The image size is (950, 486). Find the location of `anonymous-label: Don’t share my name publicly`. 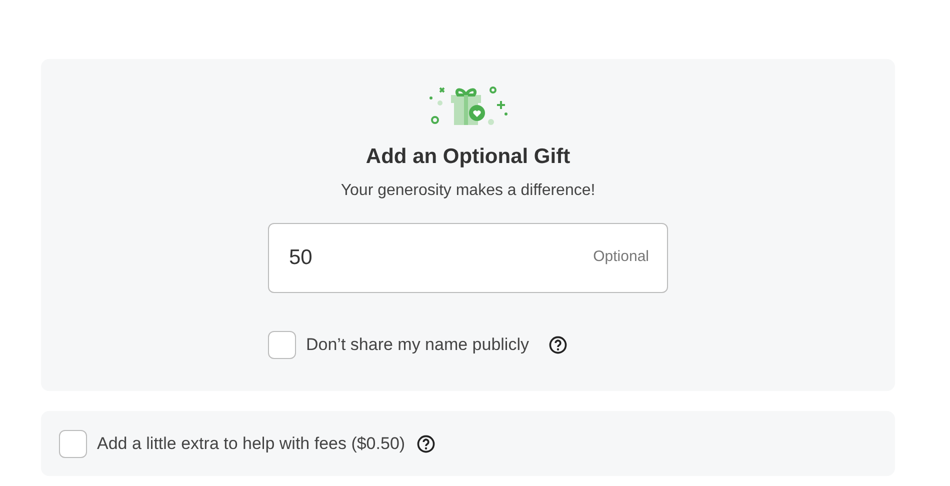

anonymous-label: Don’t share my name publicly is located at coordinates (417, 345).